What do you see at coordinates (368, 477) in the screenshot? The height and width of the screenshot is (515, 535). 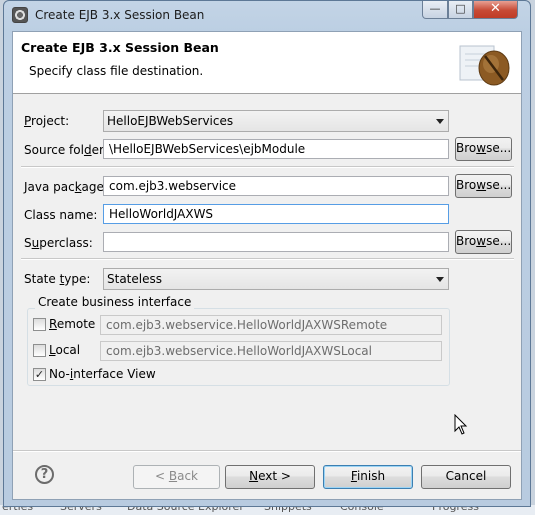 I see `finish-button: Finish` at bounding box center [368, 477].